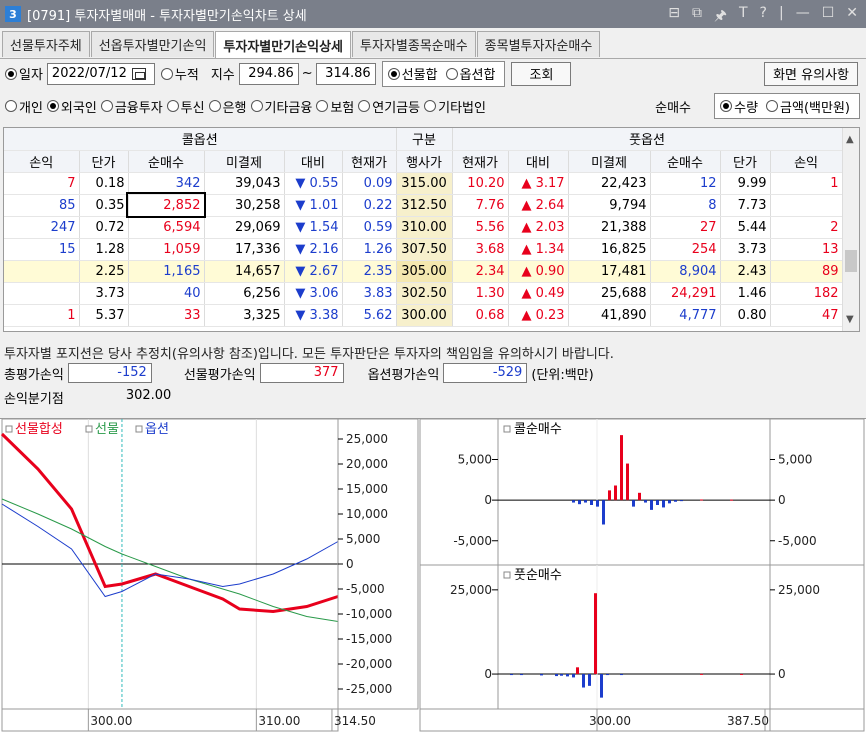  Describe the element at coordinates (850, 229) in the screenshot. I see `vertical-scrollbar: ▲ ▼` at that location.